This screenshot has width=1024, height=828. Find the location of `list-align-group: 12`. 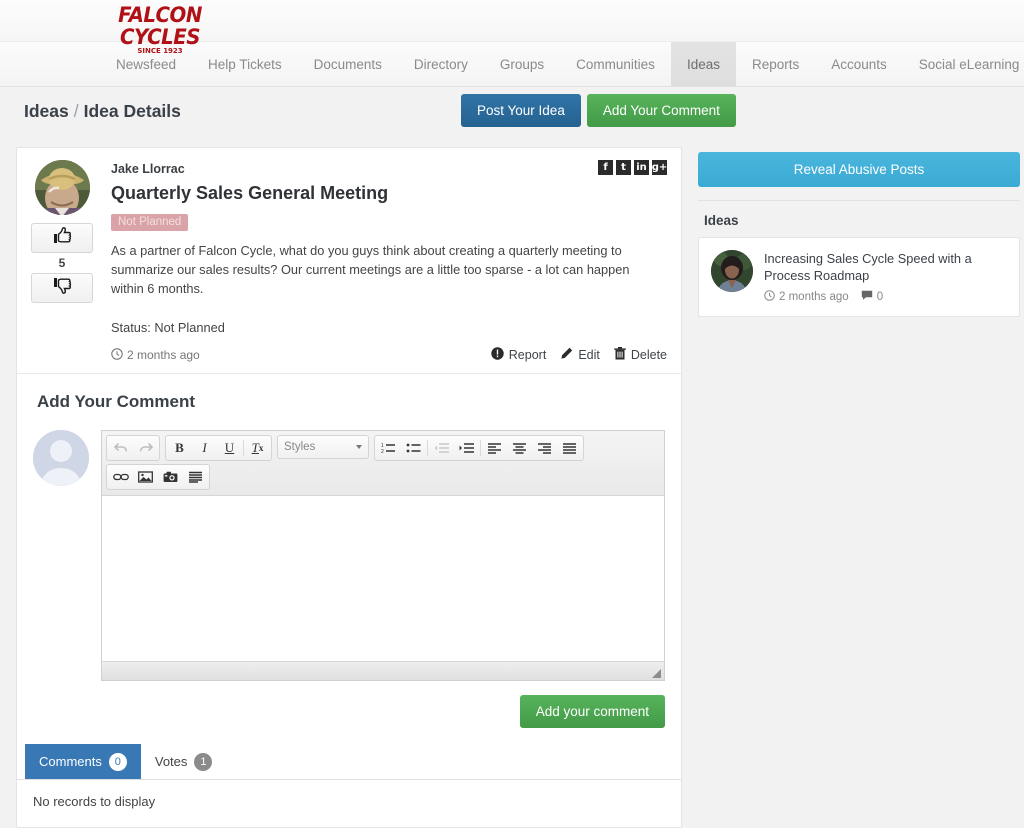

list-align-group: 12 is located at coordinates (479, 448).